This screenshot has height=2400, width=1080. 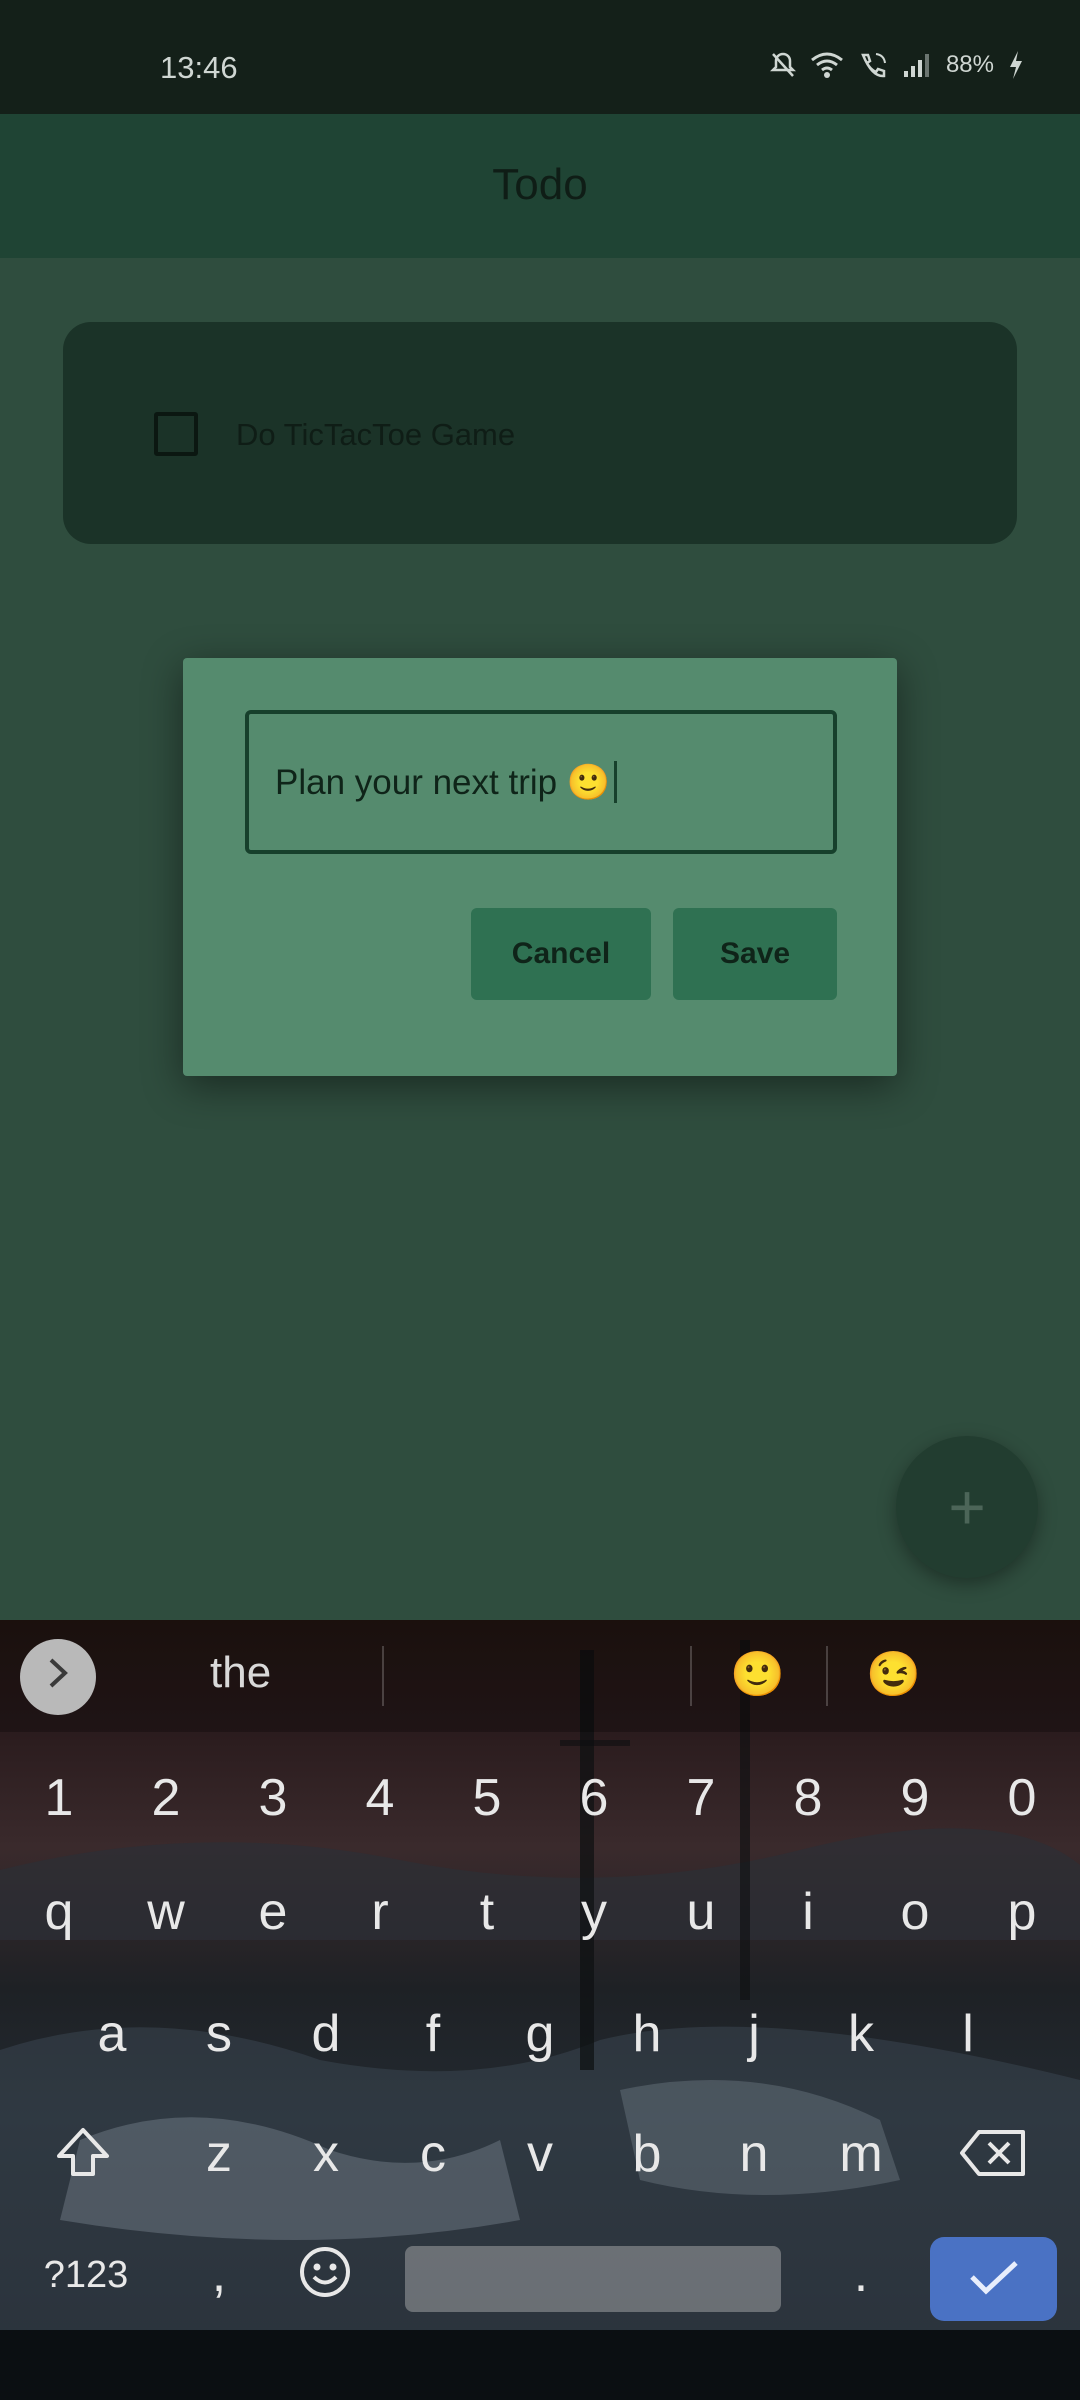 I want to click on app-bar: Todo, so click(x=540, y=186).